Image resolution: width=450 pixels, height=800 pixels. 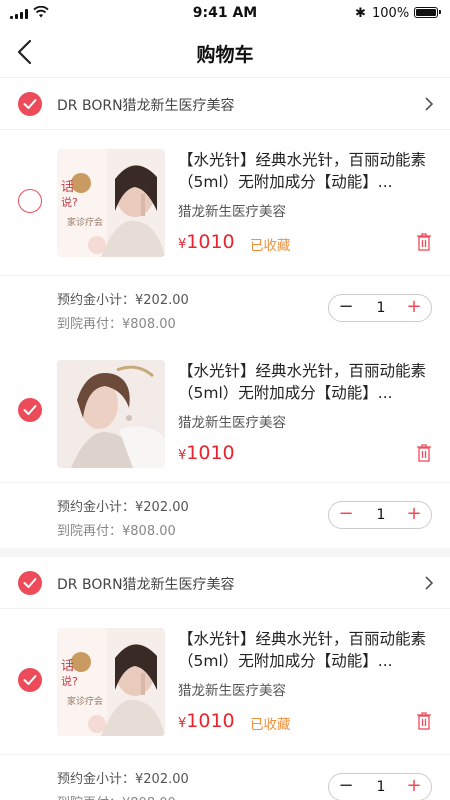 I want to click on product-thumbnail, so click(x=111, y=414).